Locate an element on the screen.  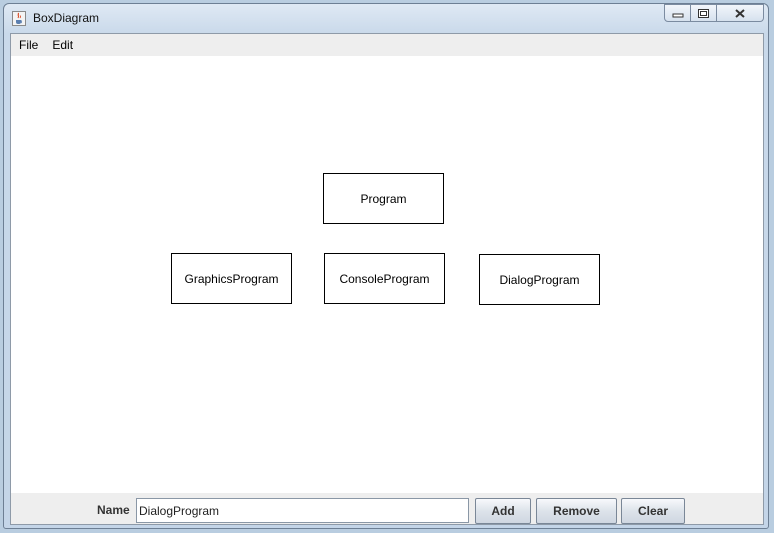
name-label: Name is located at coordinates (113, 510).